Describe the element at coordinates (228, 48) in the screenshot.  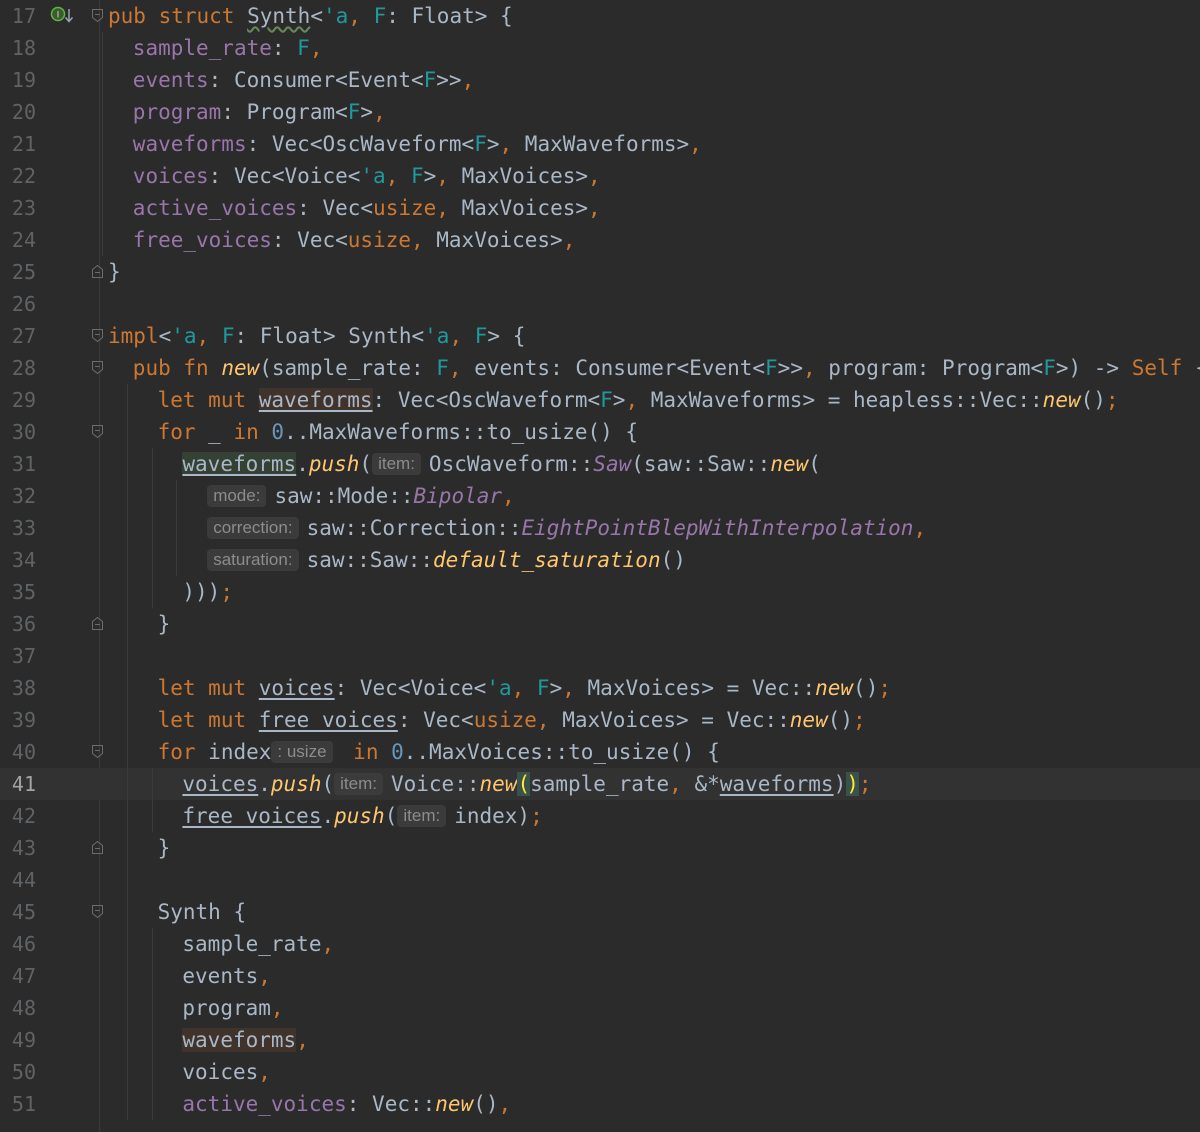
I see `code-text: sample_rate: F,` at that location.